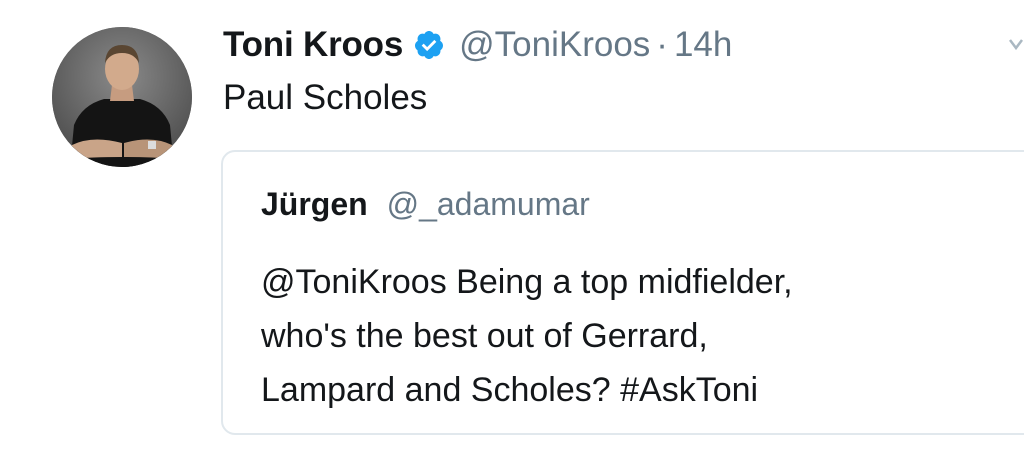 This screenshot has width=1024, height=454. Describe the element at coordinates (554, 45) in the screenshot. I see `author-handle: @ToniKroos` at that location.